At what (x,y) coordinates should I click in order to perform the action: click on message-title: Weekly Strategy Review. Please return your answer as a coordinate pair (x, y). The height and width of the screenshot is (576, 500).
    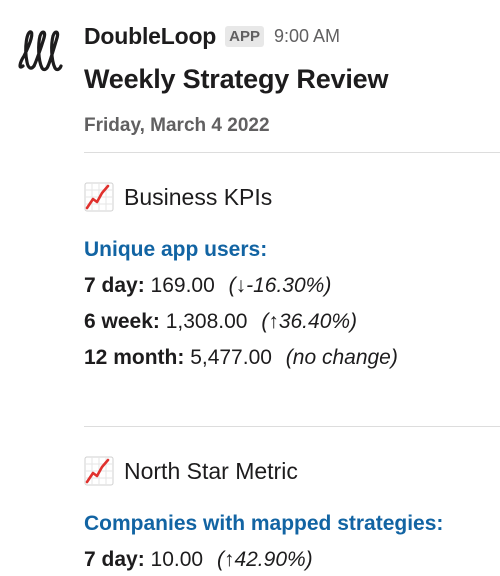
    Looking at the image, I should click on (236, 79).